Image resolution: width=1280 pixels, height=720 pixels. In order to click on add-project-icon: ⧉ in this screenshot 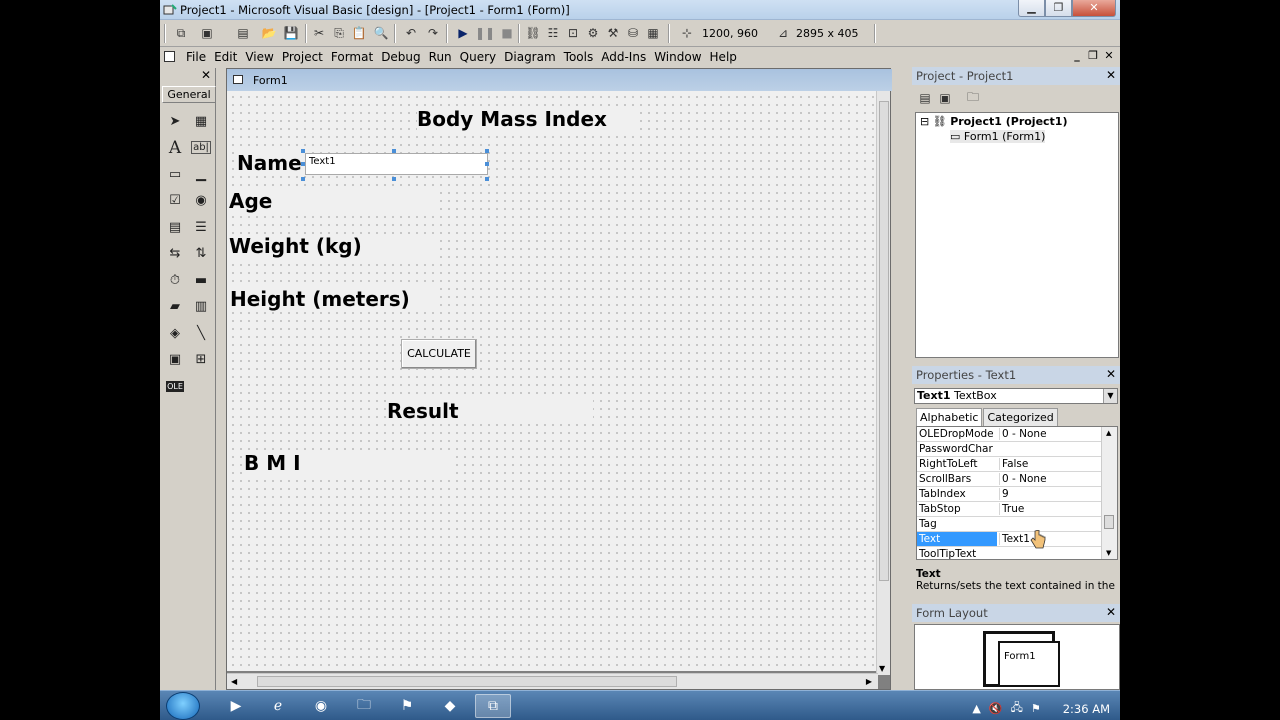, I will do `click(181, 33)`.